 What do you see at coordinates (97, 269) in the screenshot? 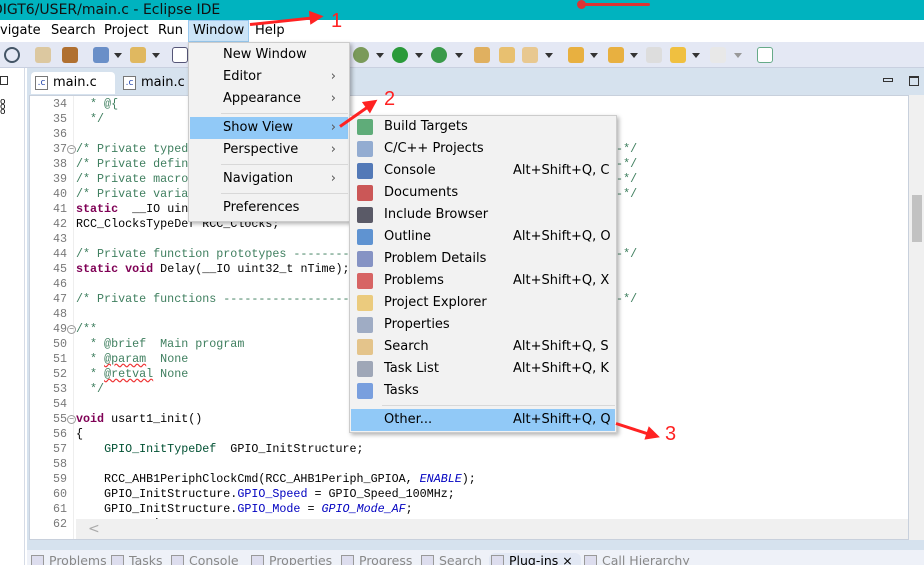
I see `code-token: static` at bounding box center [97, 269].